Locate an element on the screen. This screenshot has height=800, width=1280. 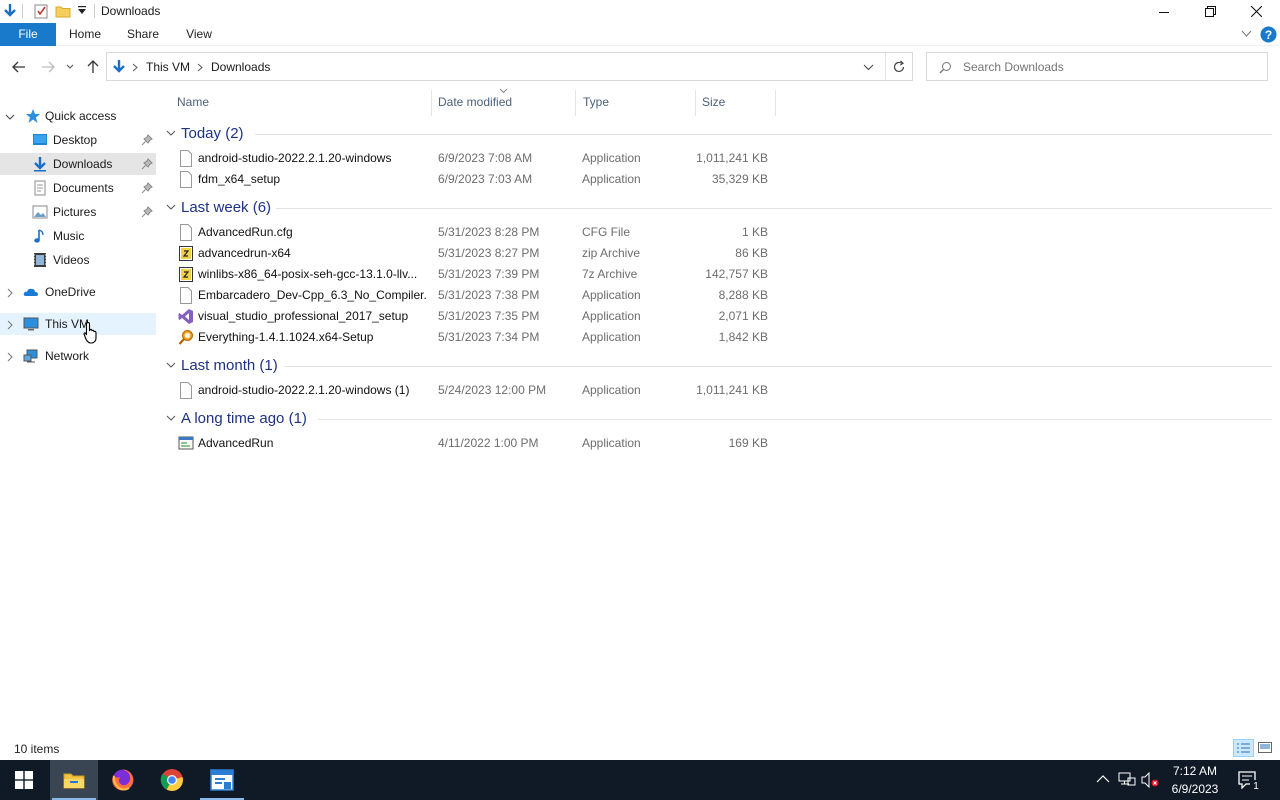
new-folder-icon is located at coordinates (63, 11).